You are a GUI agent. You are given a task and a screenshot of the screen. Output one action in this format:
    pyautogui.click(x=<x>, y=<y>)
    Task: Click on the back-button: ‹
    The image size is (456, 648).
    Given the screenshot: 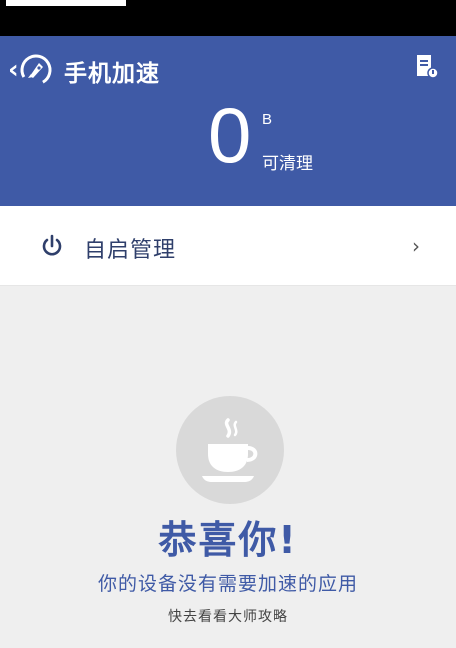 What is the action you would take?
    pyautogui.click(x=35, y=70)
    